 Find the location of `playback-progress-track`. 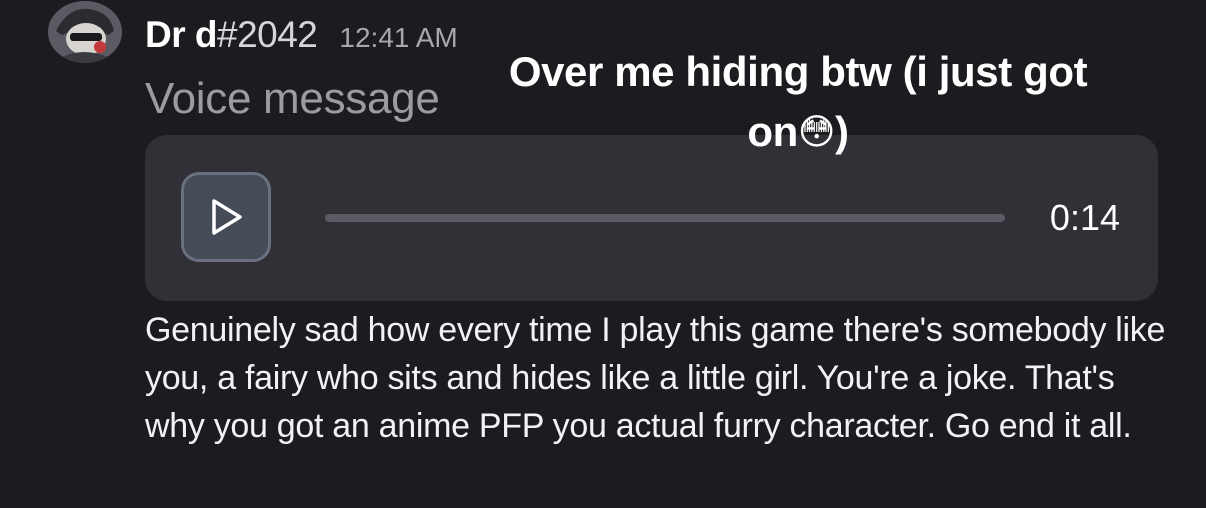

playback-progress-track is located at coordinates (665, 218).